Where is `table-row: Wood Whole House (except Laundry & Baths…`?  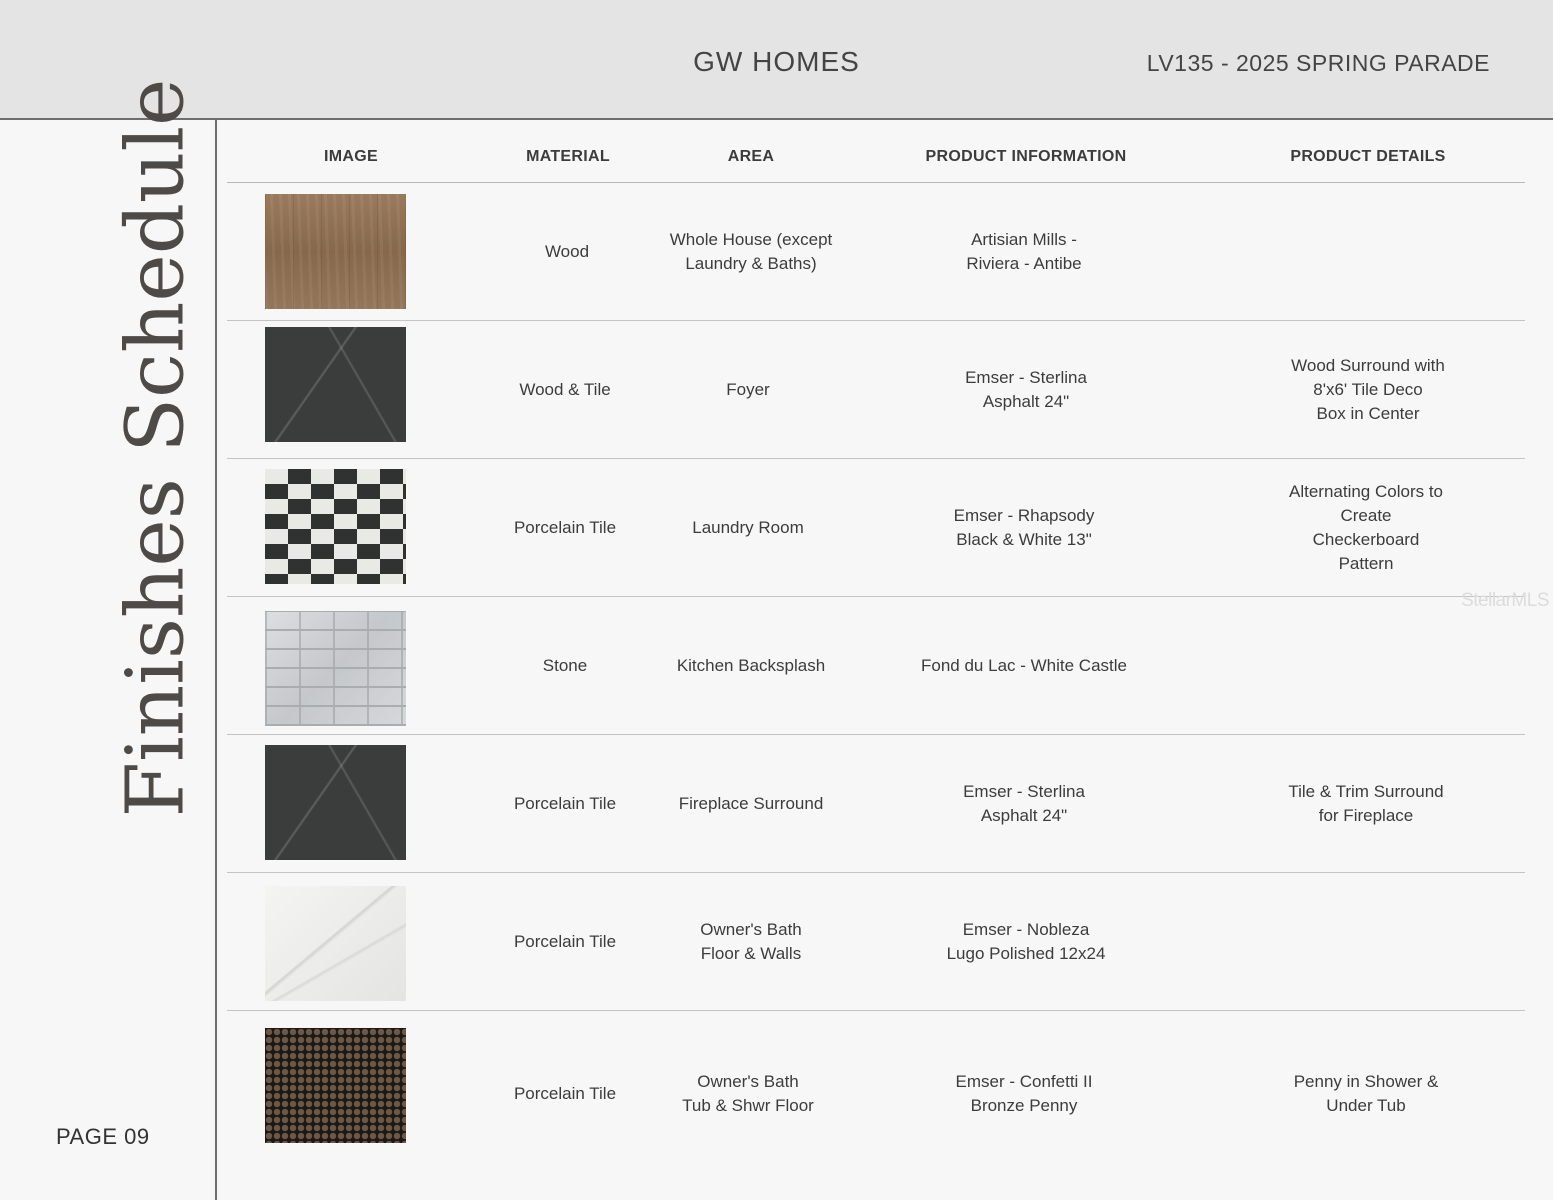 table-row: Wood Whole House (except Laundry & Baths… is located at coordinates (876, 252).